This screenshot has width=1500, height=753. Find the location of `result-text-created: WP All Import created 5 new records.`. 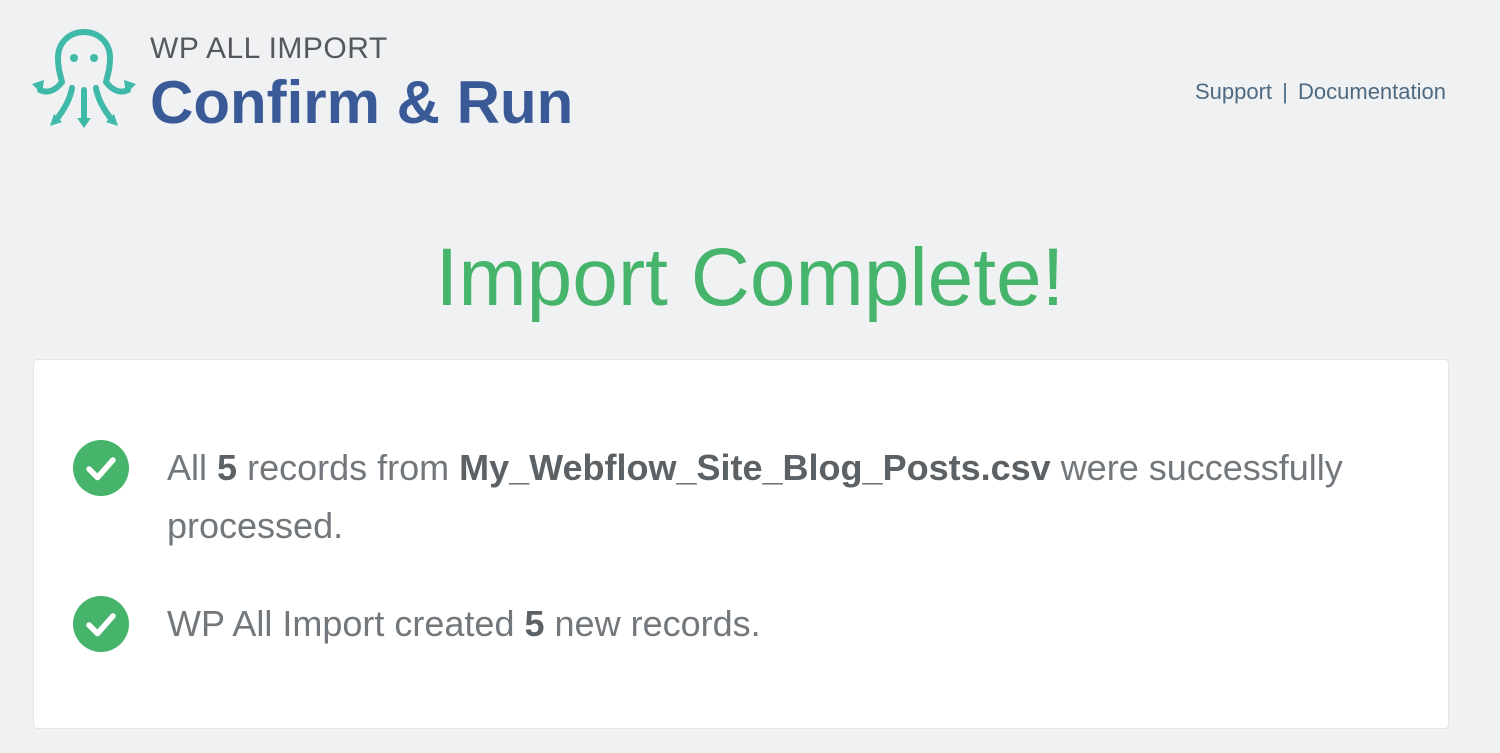

result-text-created: WP All Import created 5 new records. is located at coordinates (787, 624).